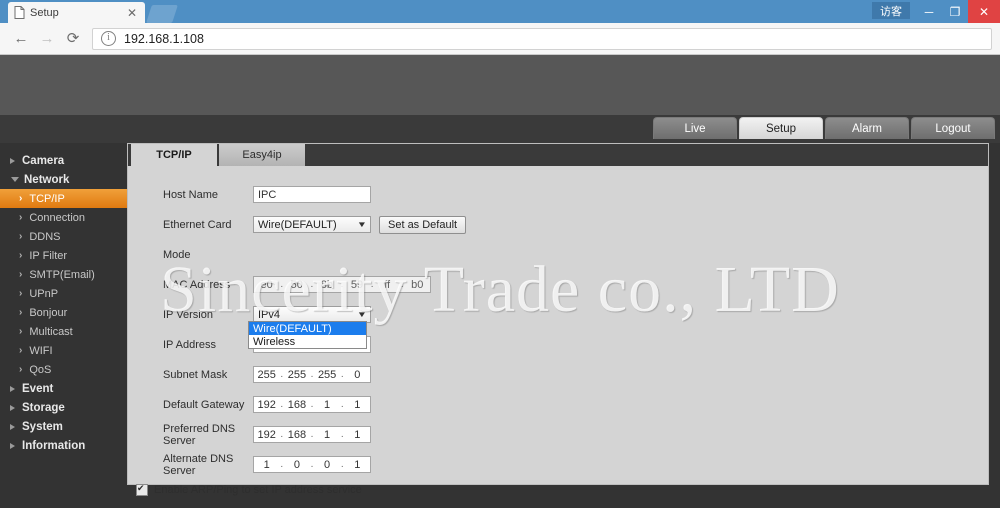  What do you see at coordinates (955, 11) in the screenshot?
I see `window-maximize-button: ❐` at bounding box center [955, 11].